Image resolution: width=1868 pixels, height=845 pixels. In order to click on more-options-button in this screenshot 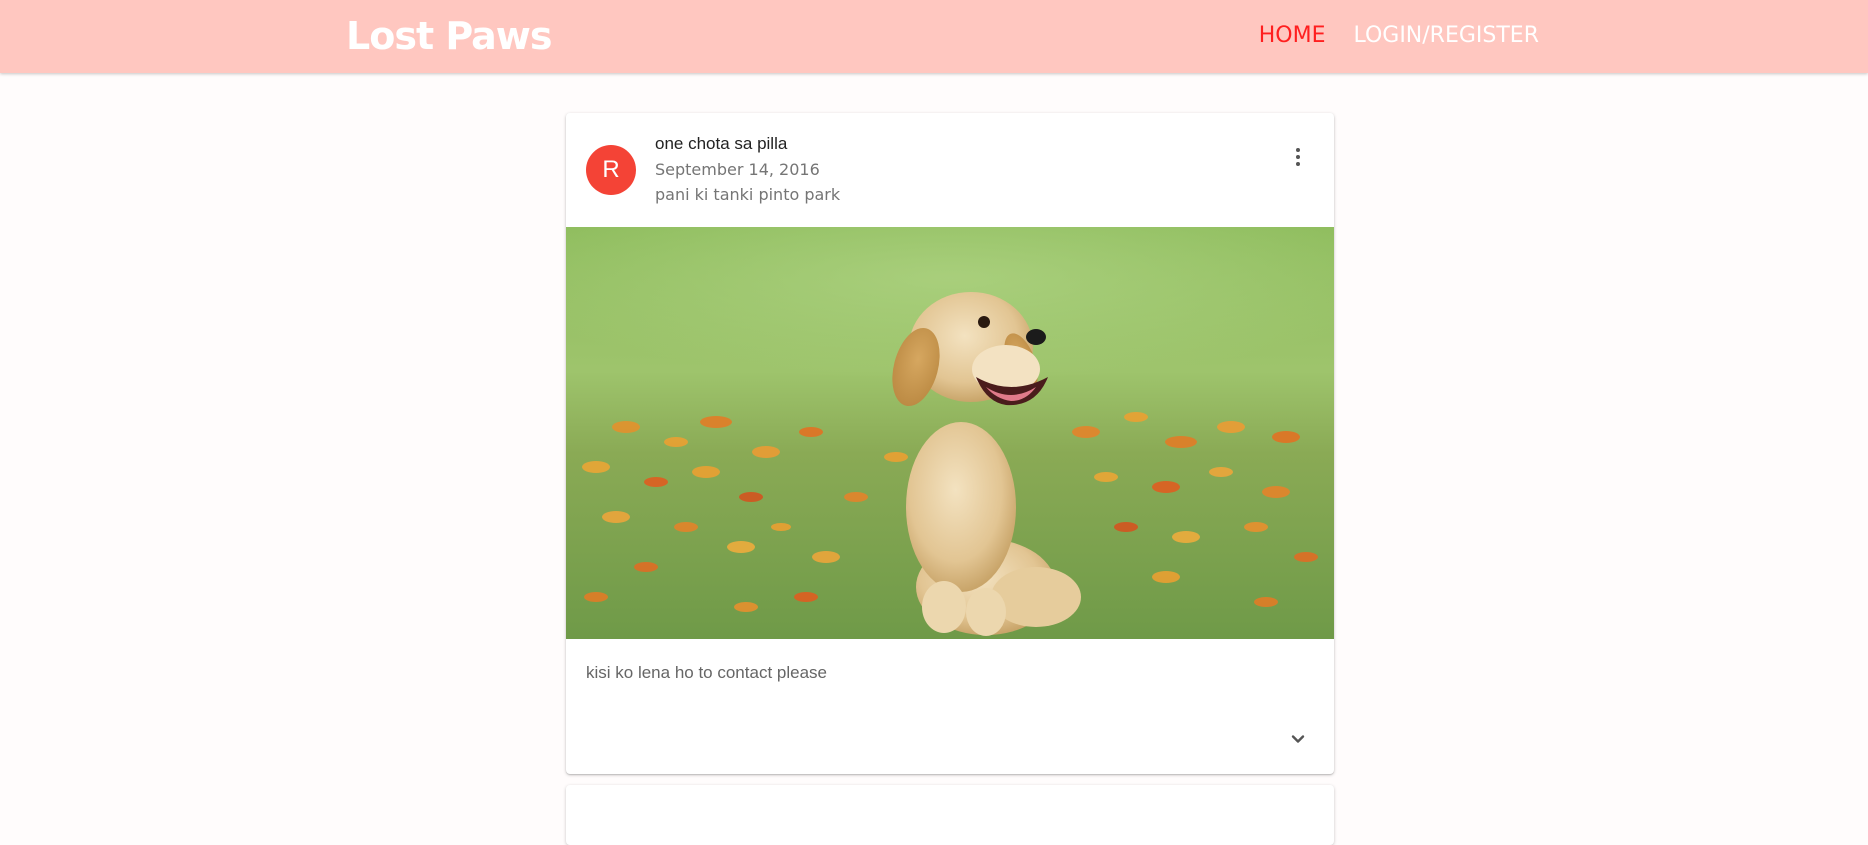, I will do `click(1298, 157)`.